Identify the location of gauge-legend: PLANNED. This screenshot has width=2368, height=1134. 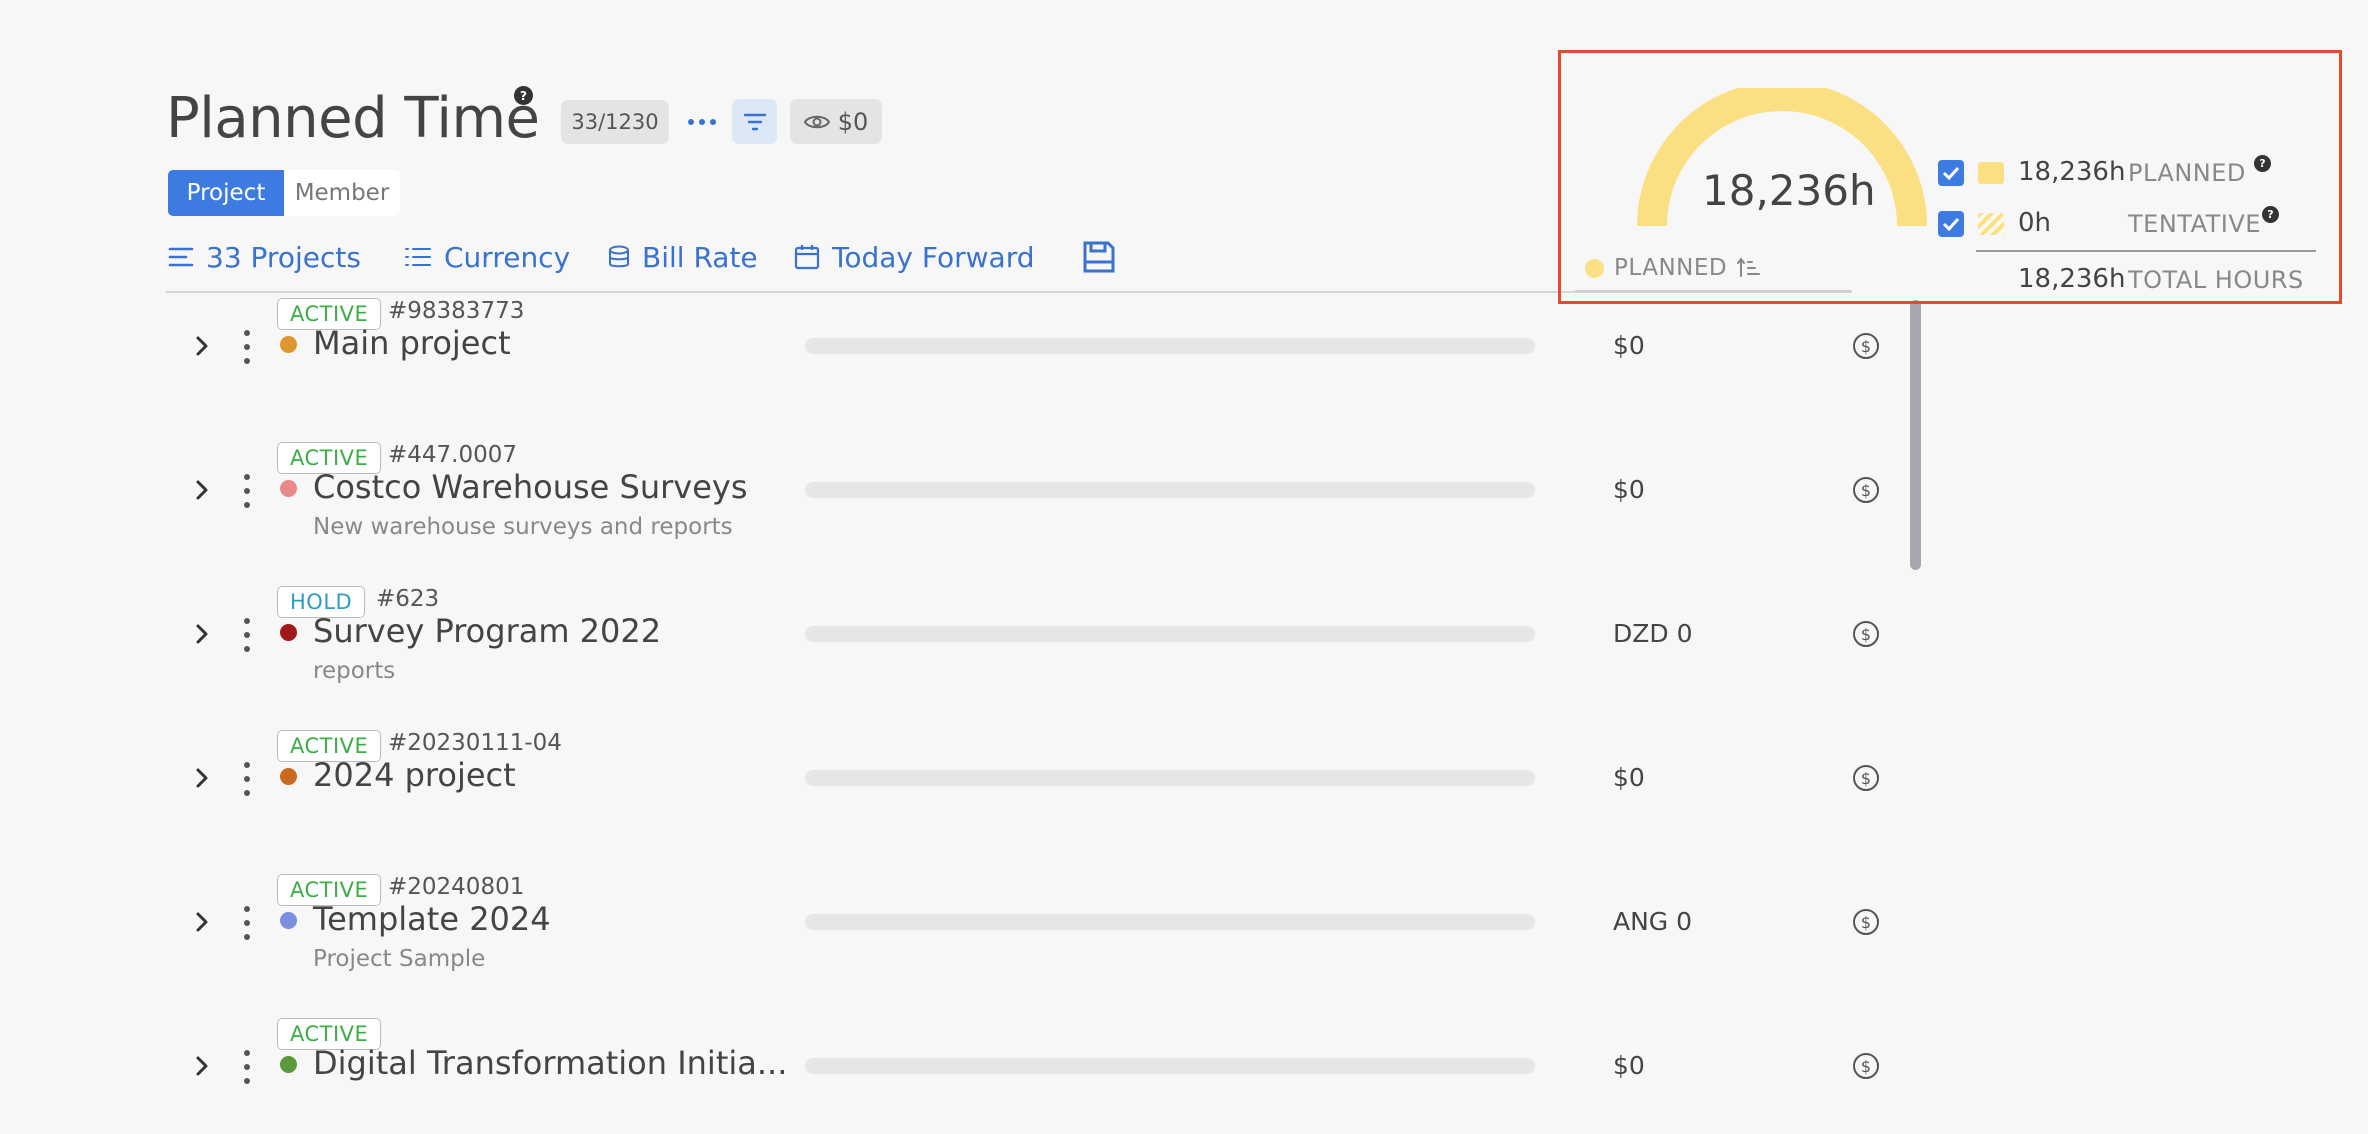
(1673, 268).